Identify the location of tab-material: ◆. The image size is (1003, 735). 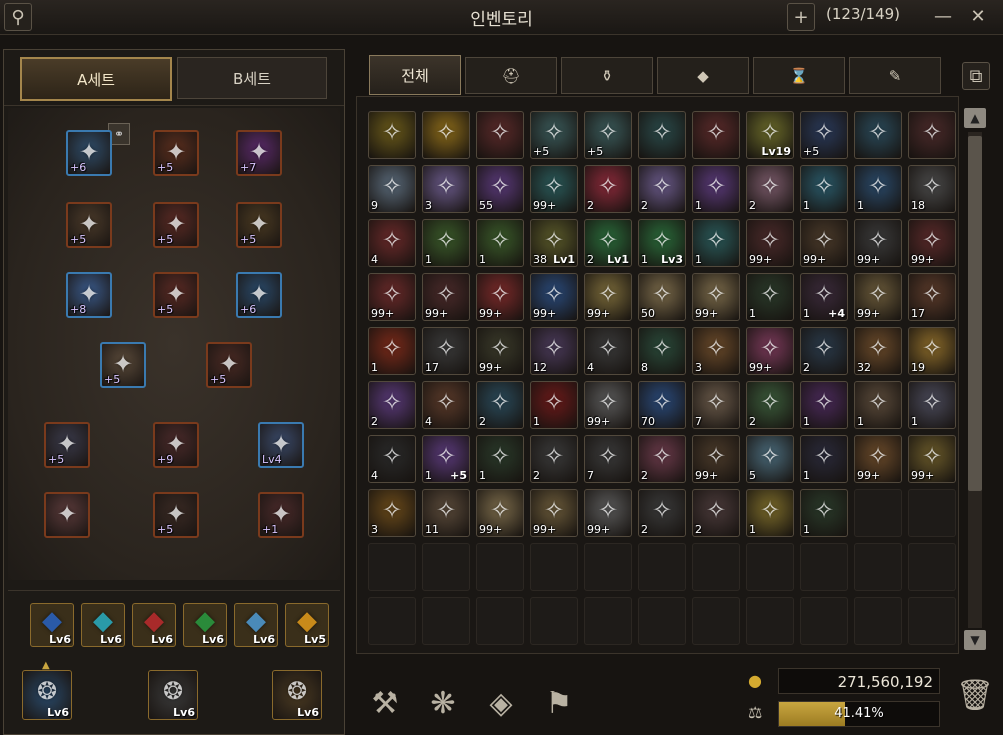
(703, 75).